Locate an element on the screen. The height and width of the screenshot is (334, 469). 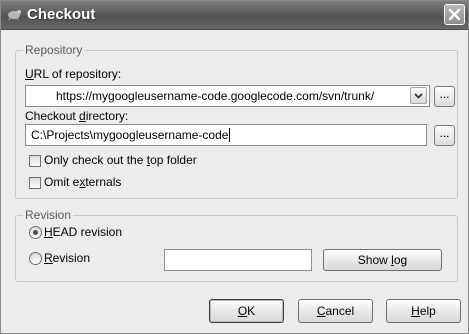
close-button is located at coordinates (454, 14).